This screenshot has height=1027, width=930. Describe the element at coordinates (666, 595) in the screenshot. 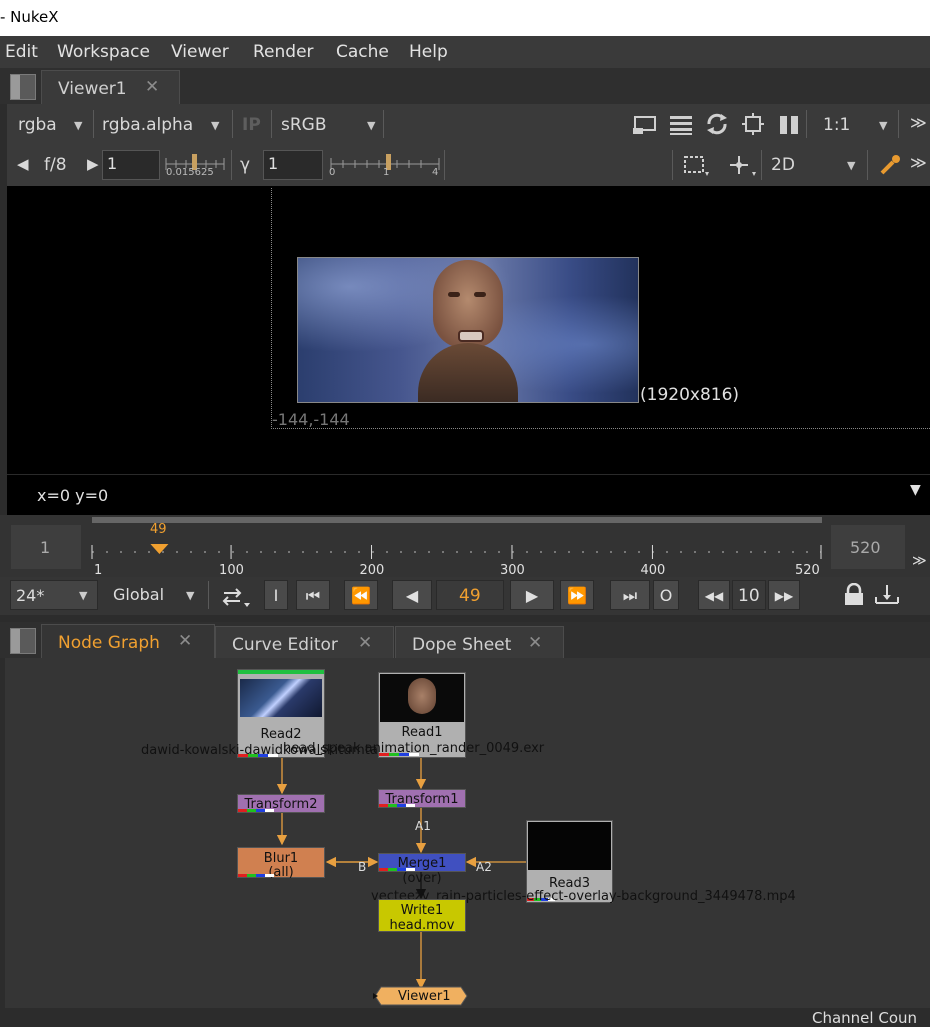

I see `set-out-point-button: O` at that location.